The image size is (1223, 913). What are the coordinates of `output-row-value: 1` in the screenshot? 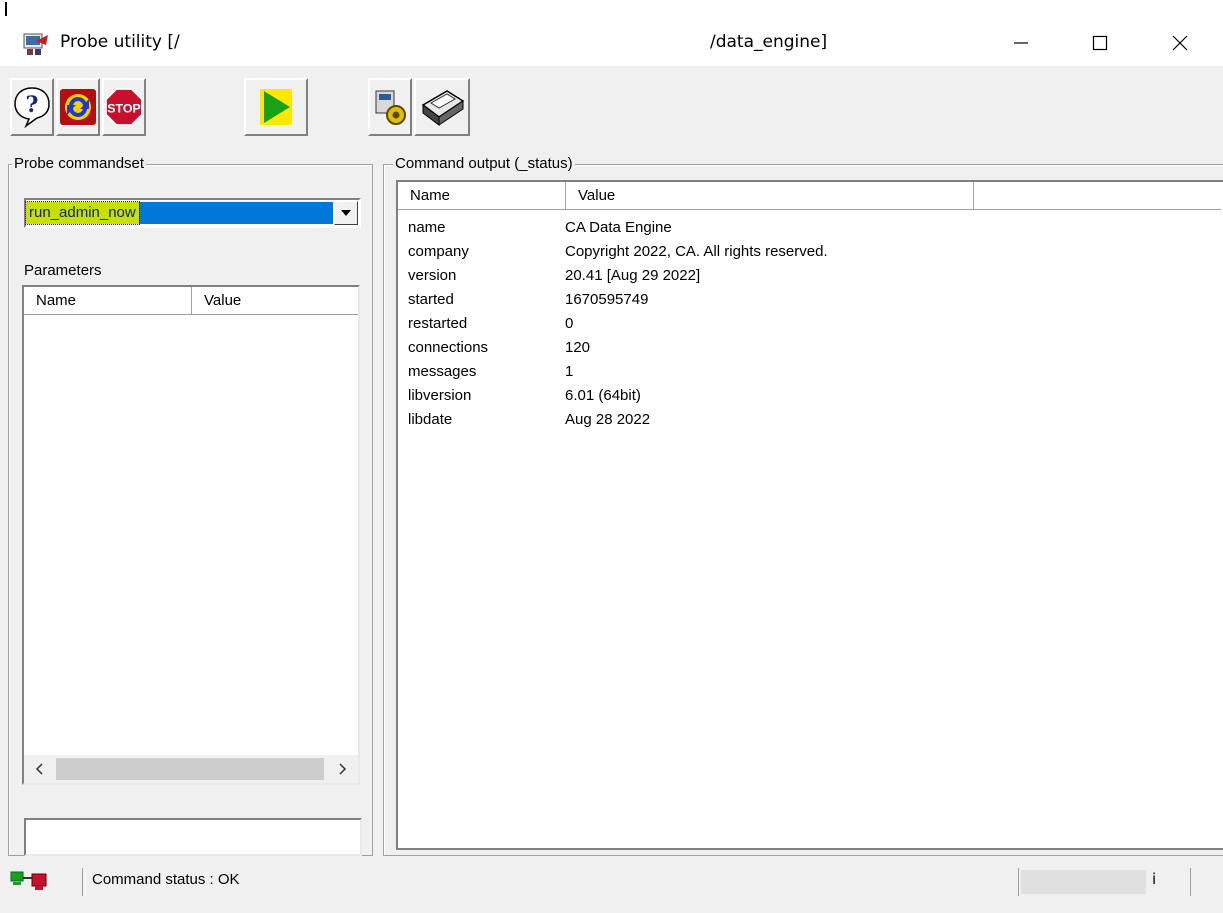 It's located at (569, 371).